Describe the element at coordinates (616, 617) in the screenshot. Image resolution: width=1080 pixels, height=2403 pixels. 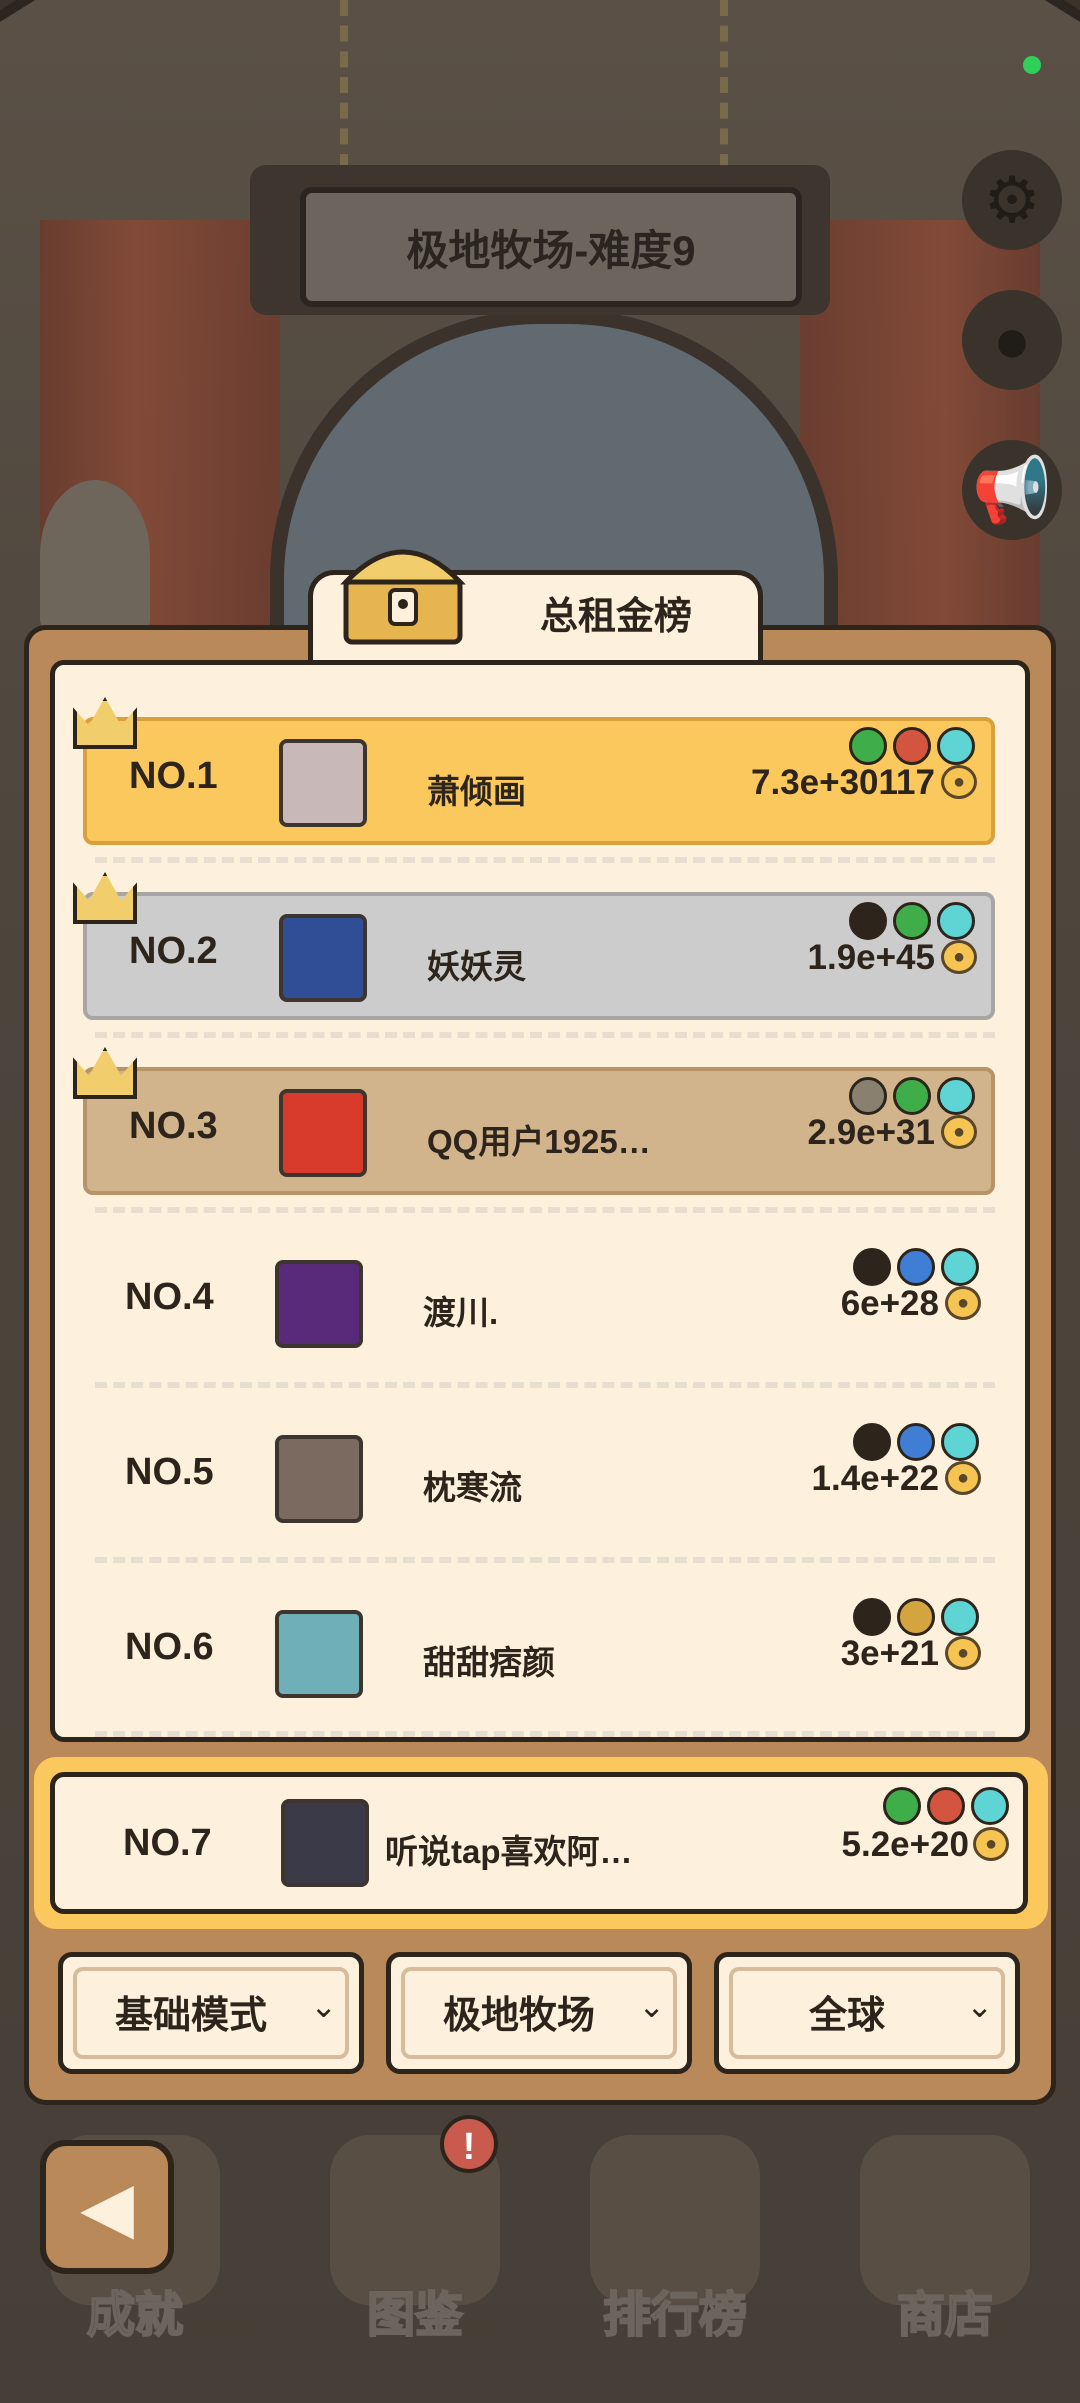
I see `board-title: 总租金榜` at that location.